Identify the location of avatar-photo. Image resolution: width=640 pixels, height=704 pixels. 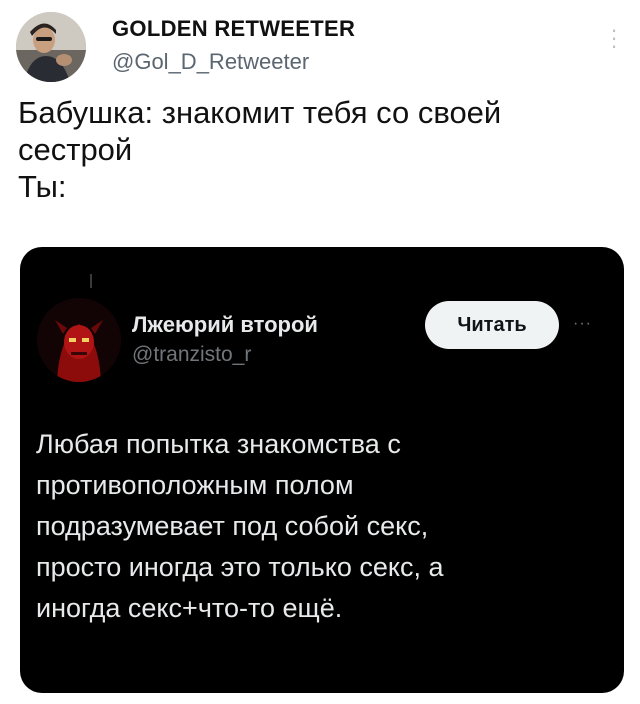
(51, 47).